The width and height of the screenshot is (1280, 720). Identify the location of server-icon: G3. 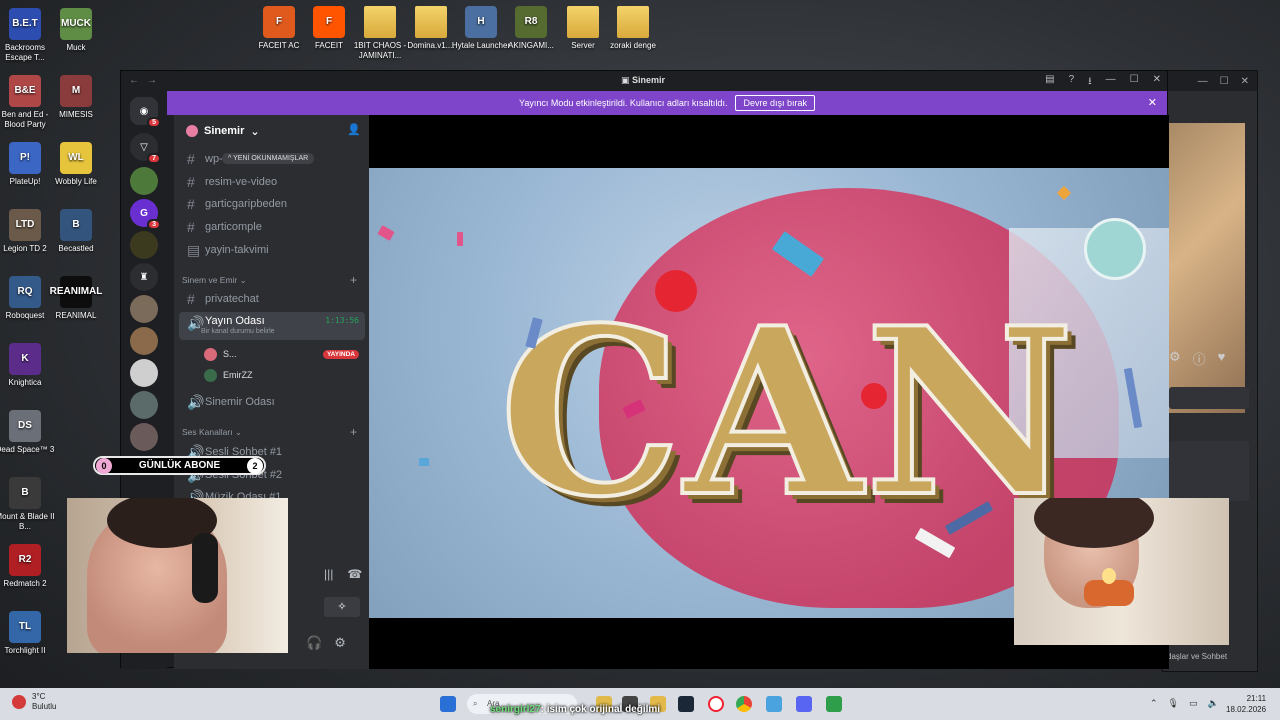
(145, 214).